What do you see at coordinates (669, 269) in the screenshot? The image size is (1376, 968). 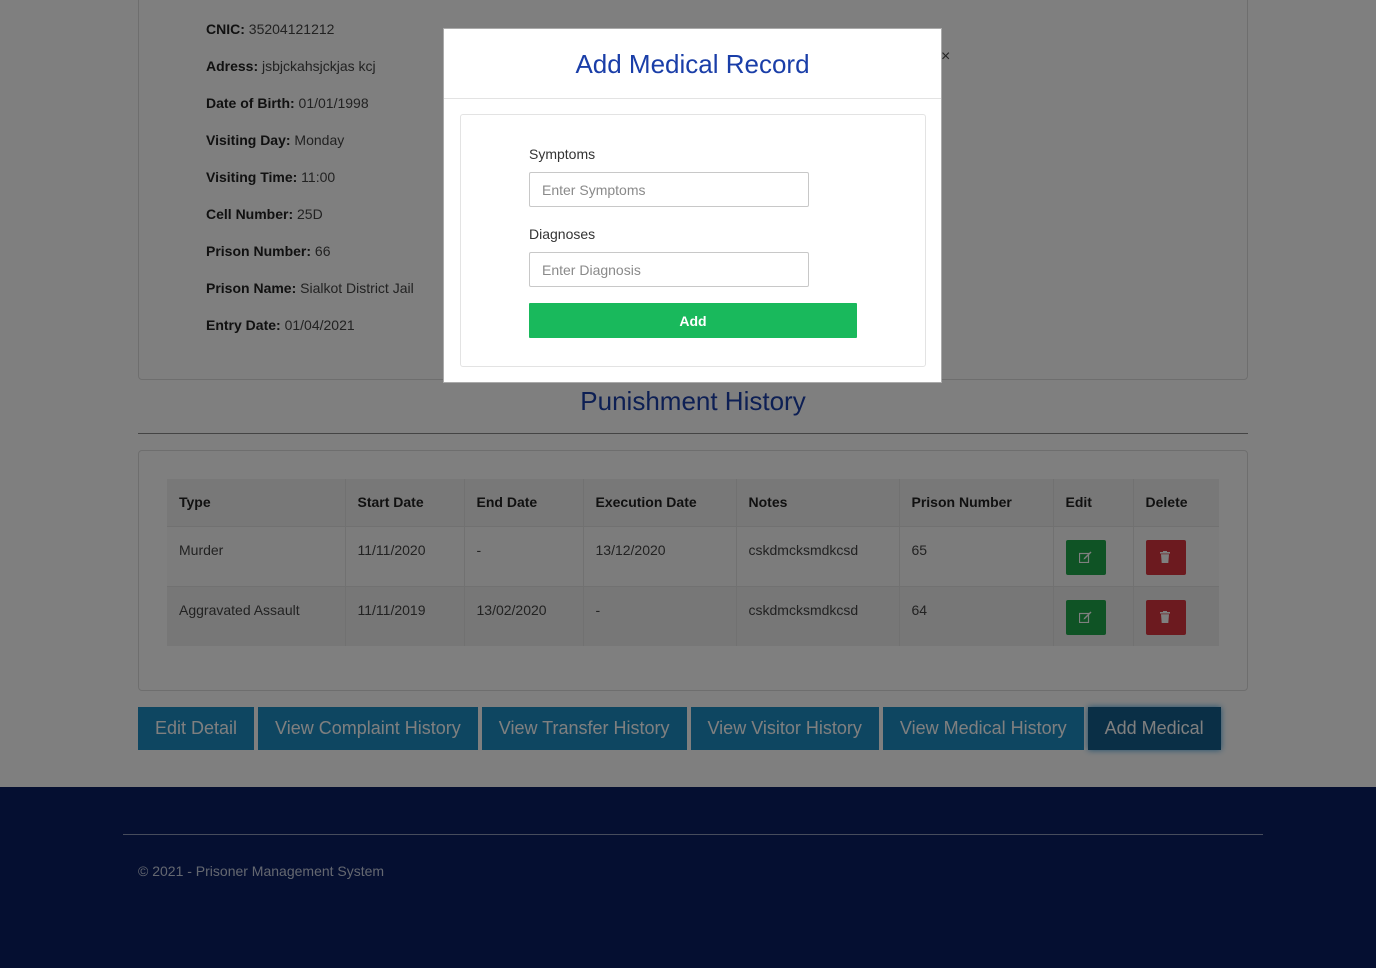 I see `diagnosis-input` at bounding box center [669, 269].